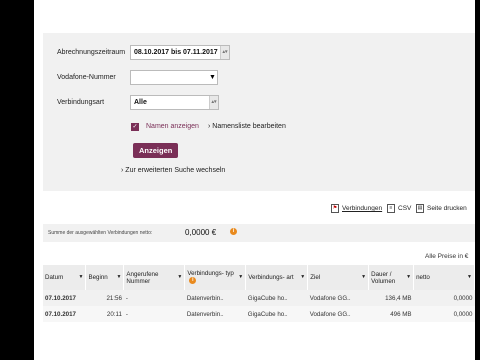  What do you see at coordinates (210, 274) in the screenshot?
I see `col-header-label: Verbindungs- typ` at bounding box center [210, 274].